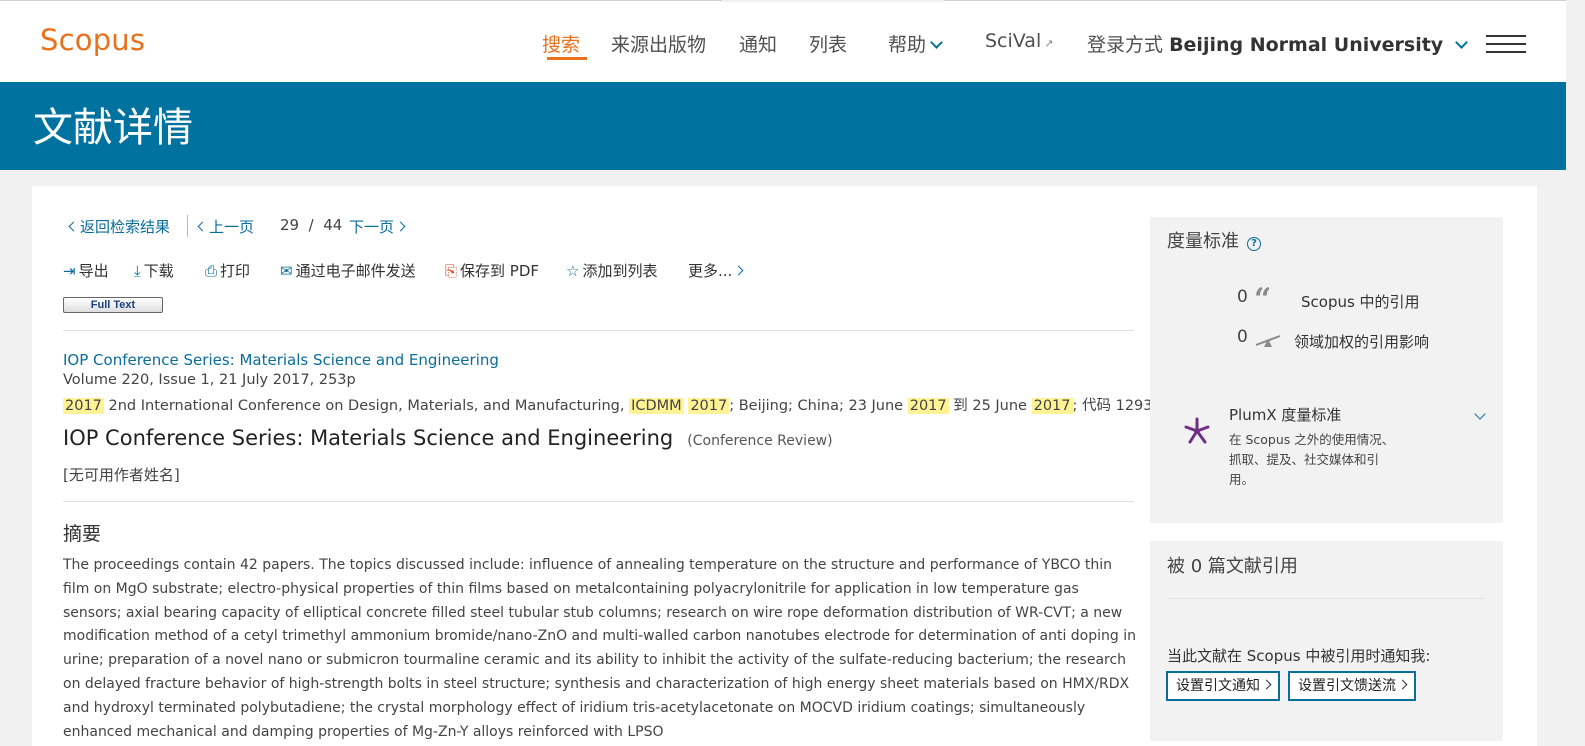 The height and width of the screenshot is (746, 1585). I want to click on external-link-icon: ↗, so click(1049, 43).